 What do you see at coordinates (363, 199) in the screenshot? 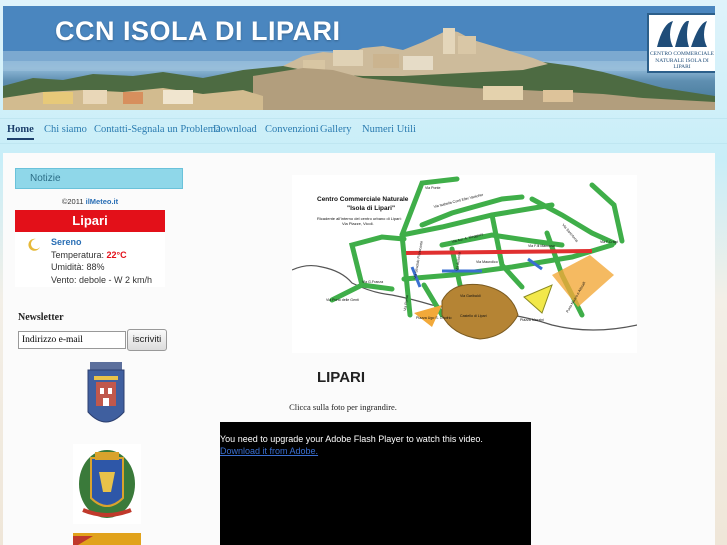
I see `map-title: Centro Commerciale Naturale` at bounding box center [363, 199].